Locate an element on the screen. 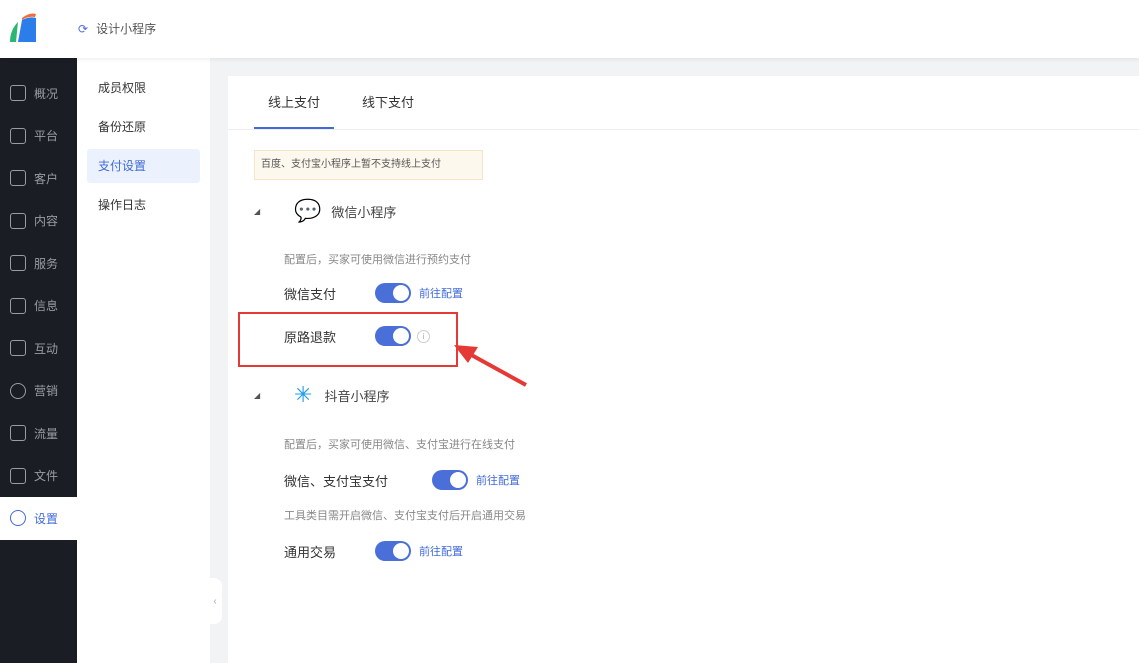 This screenshot has width=1139, height=663. user-icon is located at coordinates (18, 178).